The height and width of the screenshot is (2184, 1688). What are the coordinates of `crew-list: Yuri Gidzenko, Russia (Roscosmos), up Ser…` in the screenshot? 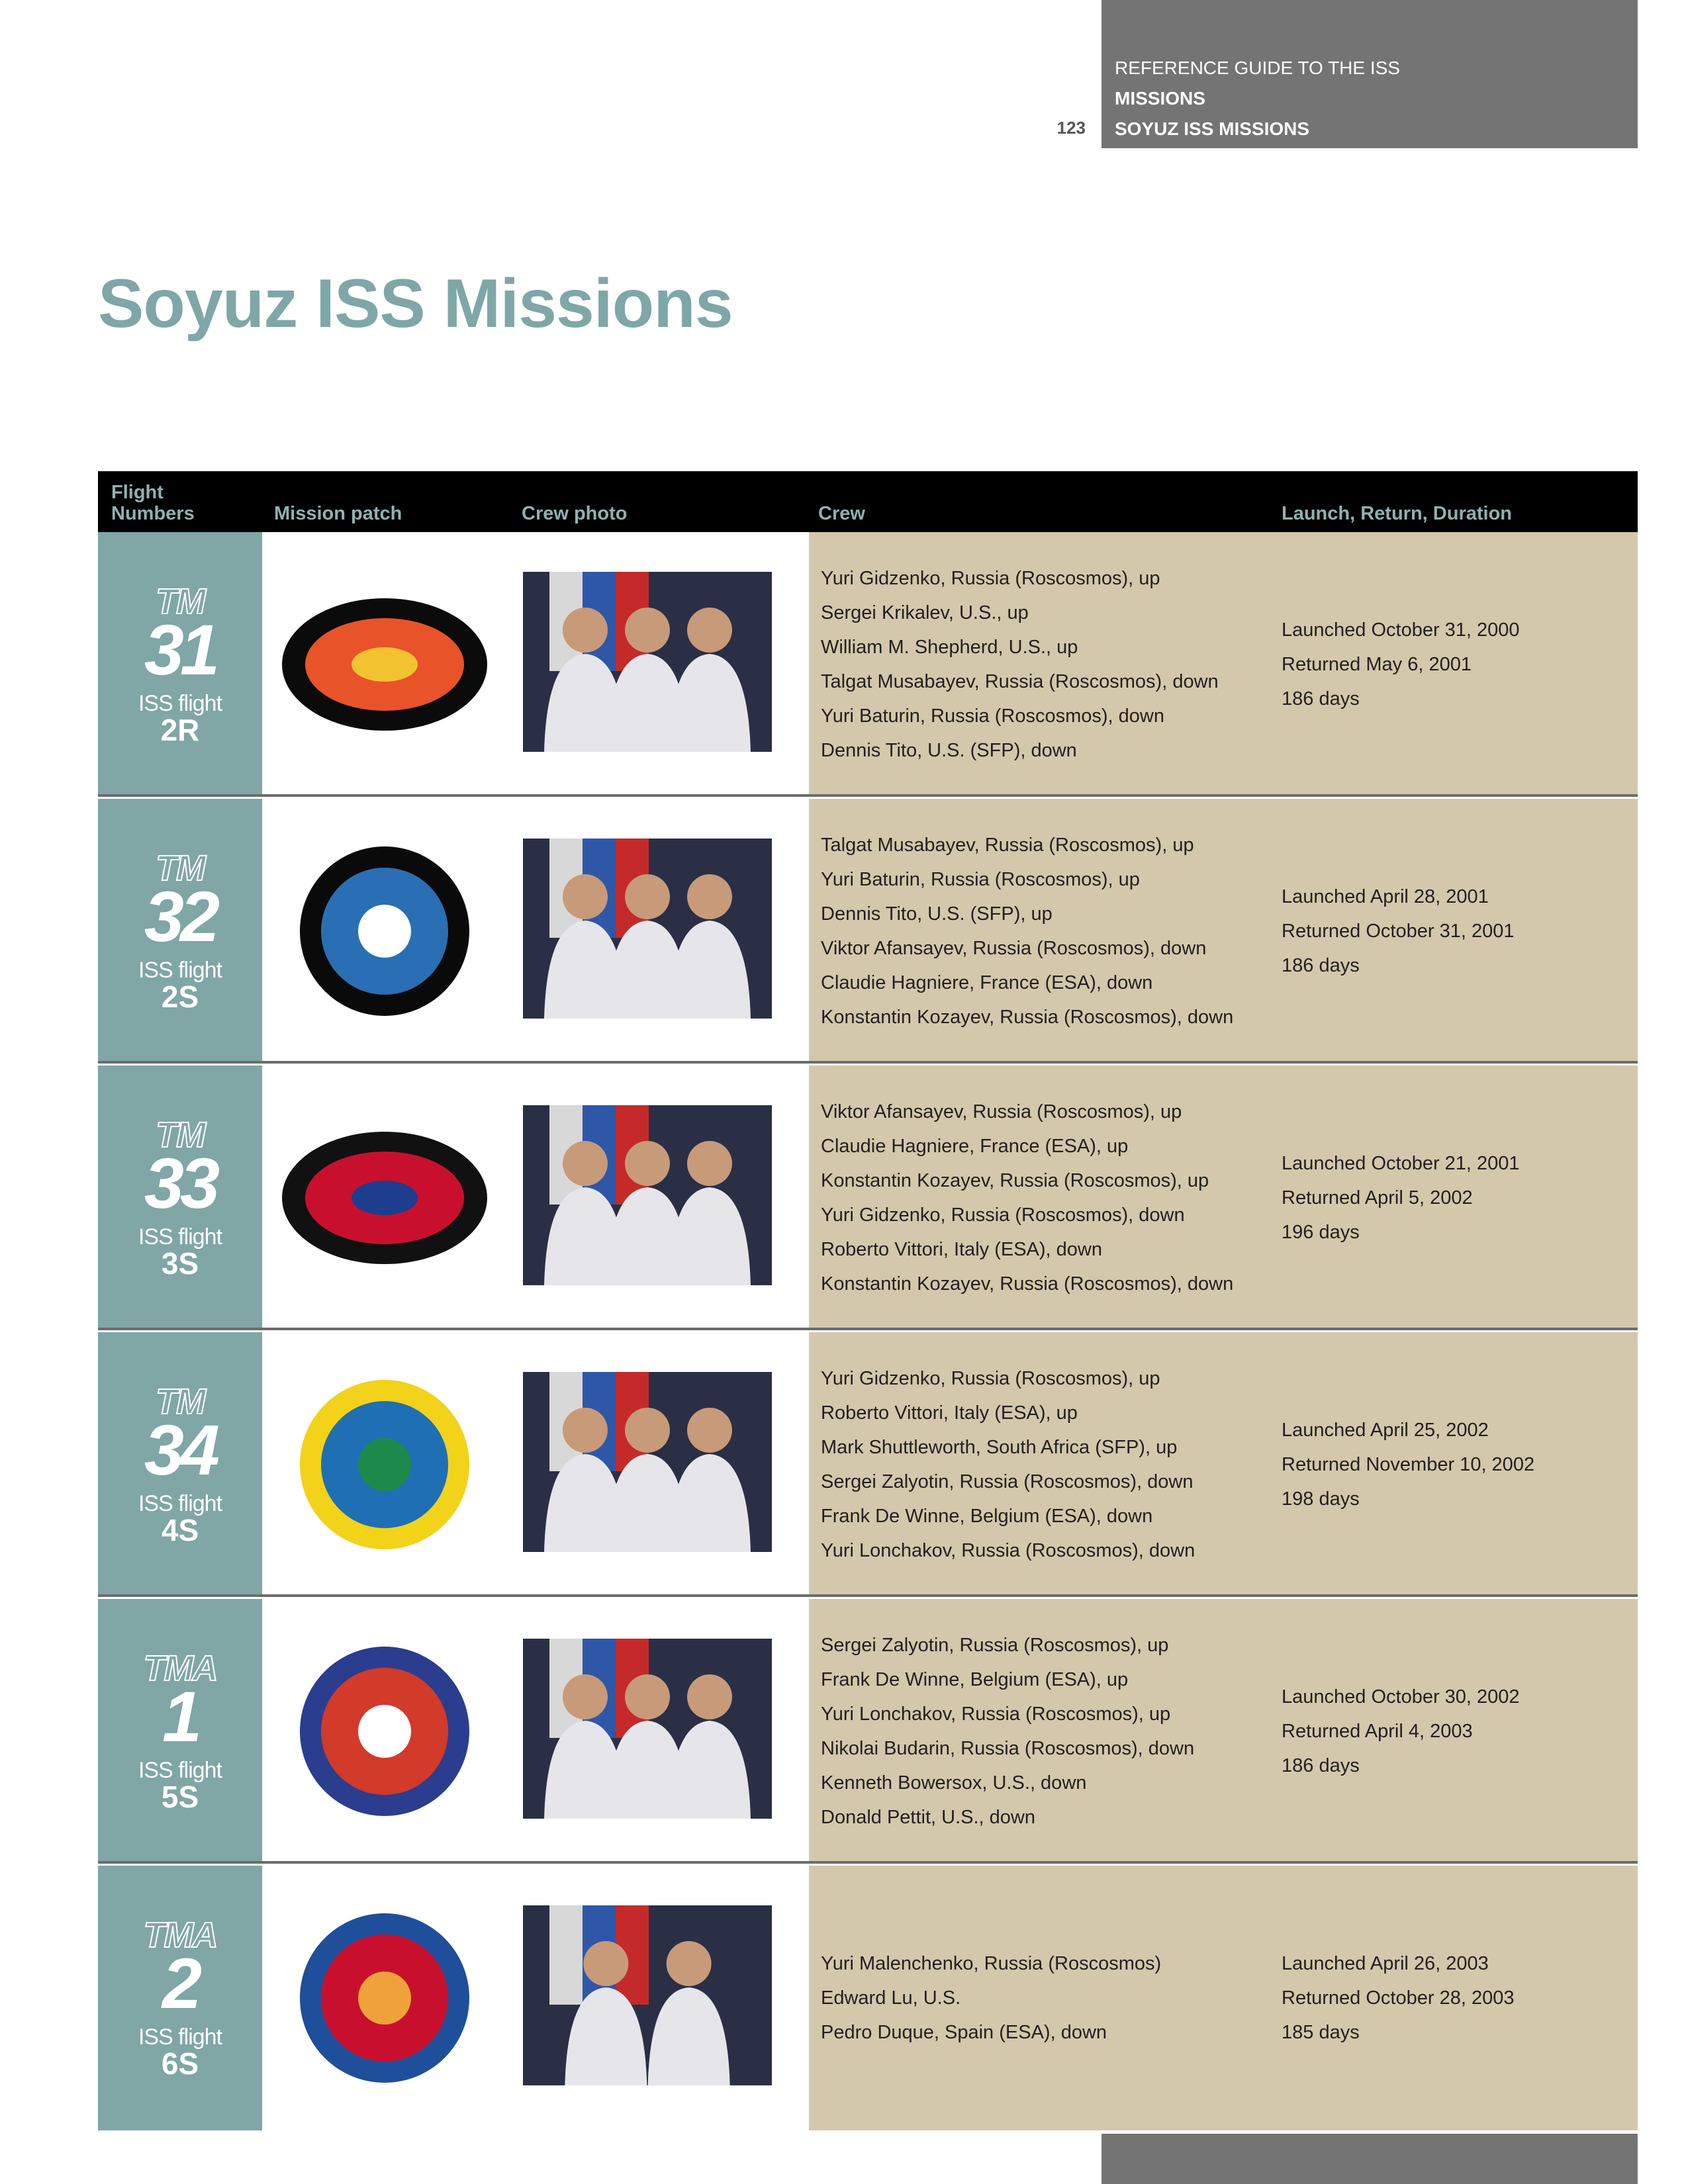 It's located at (1049, 664).